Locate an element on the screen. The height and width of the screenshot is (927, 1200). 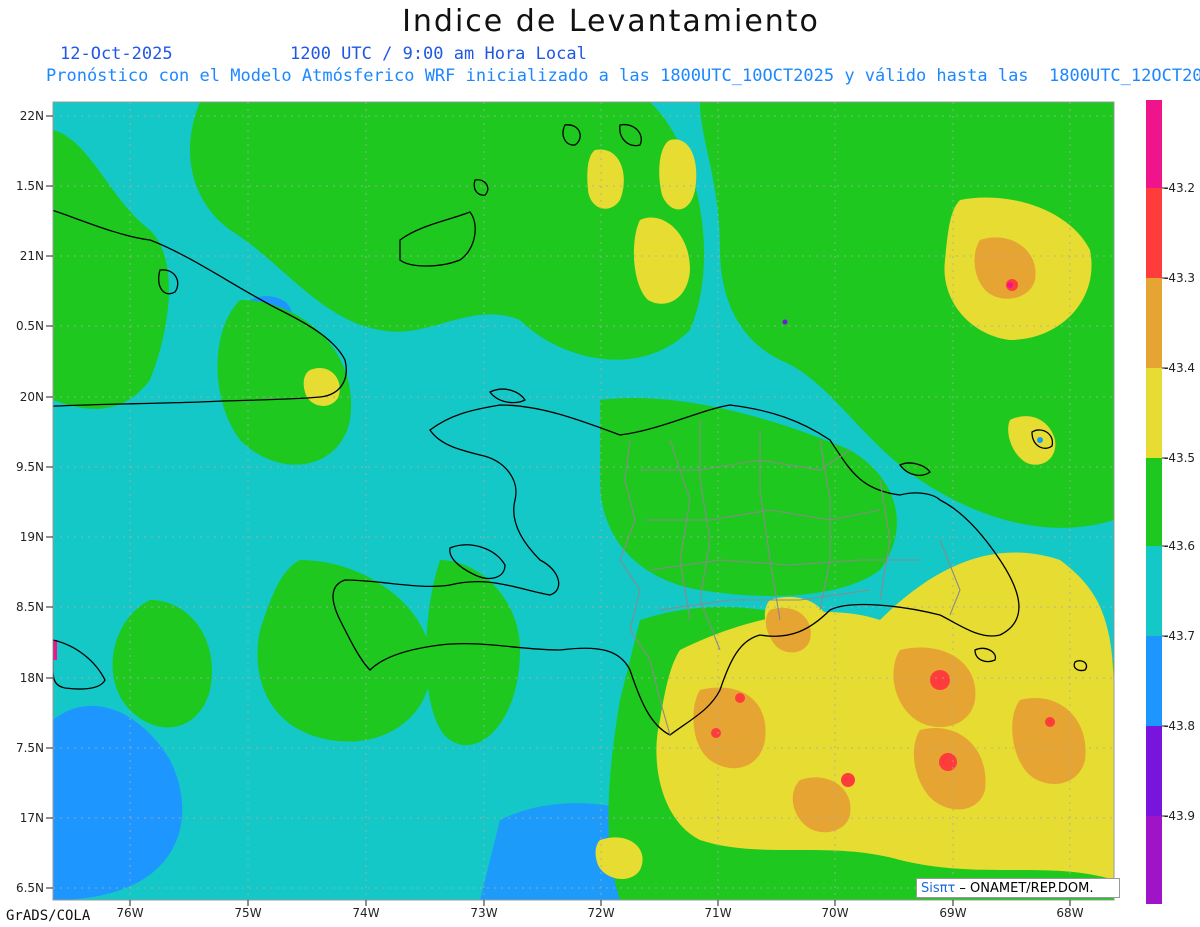
colorbar-label: -43.7 is located at coordinates (1180, 636).